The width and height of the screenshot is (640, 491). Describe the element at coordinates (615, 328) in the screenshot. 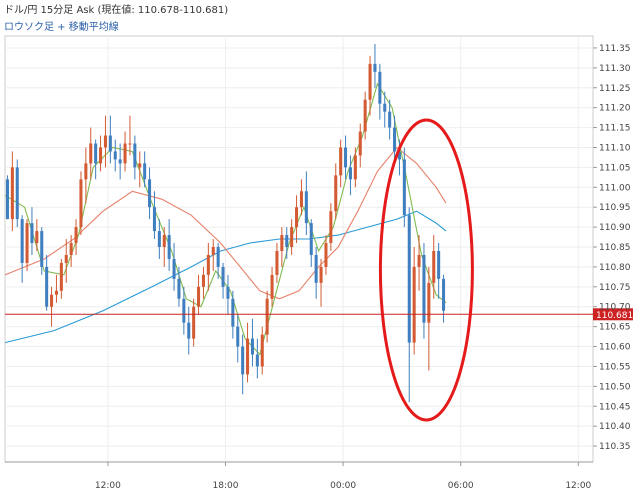

I see `y-tick-label: 110.65` at that location.